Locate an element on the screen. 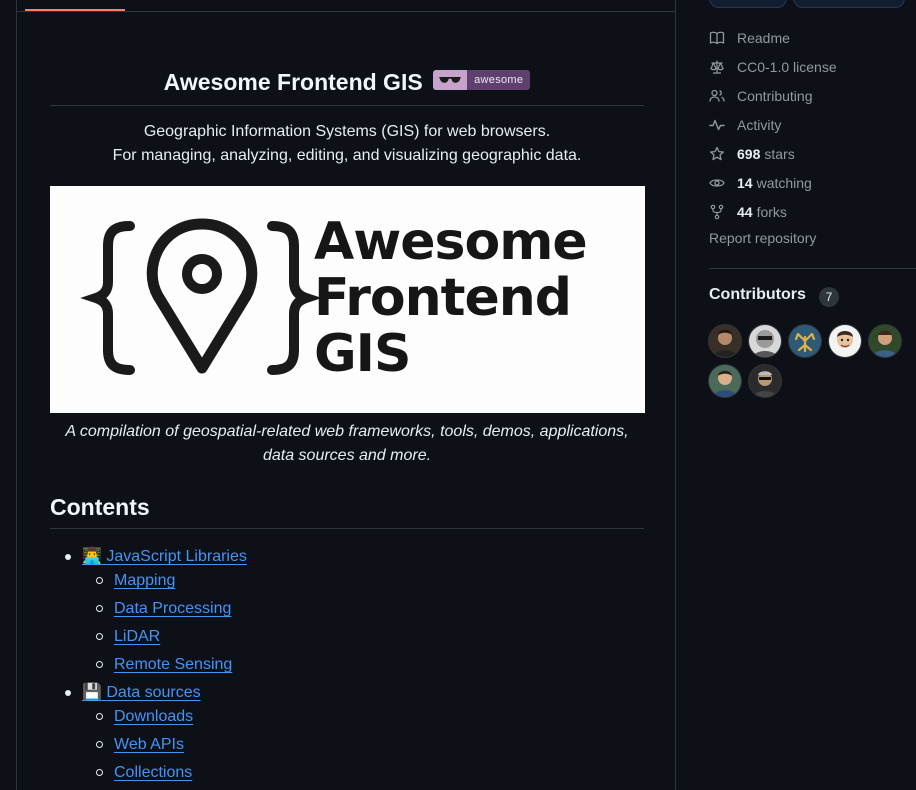 The width and height of the screenshot is (916, 790). toc-link-downloads: Downloads is located at coordinates (153, 716).